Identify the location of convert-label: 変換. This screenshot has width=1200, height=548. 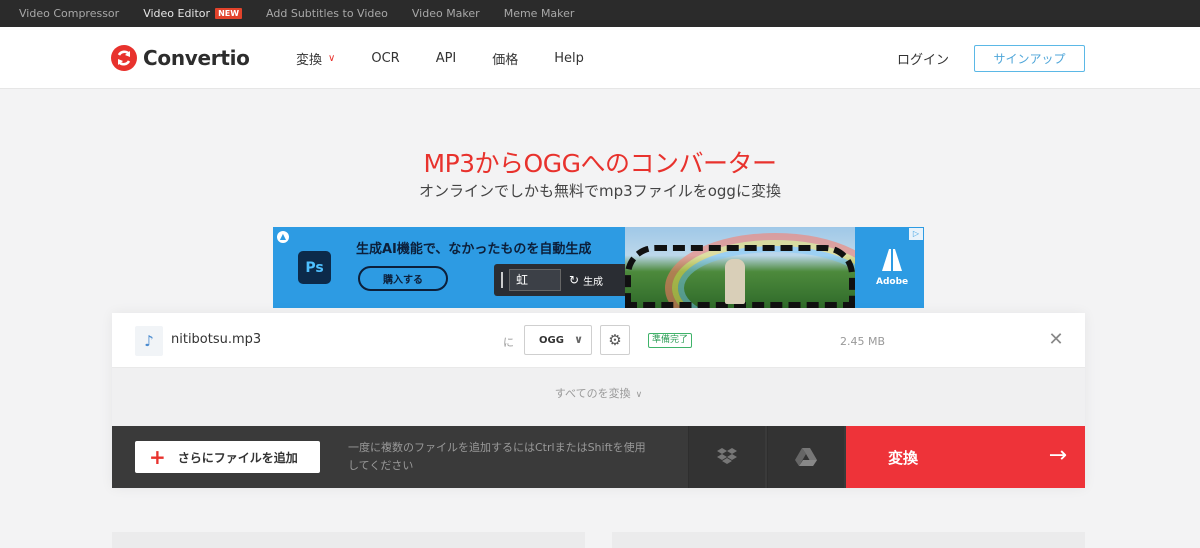
(903, 457).